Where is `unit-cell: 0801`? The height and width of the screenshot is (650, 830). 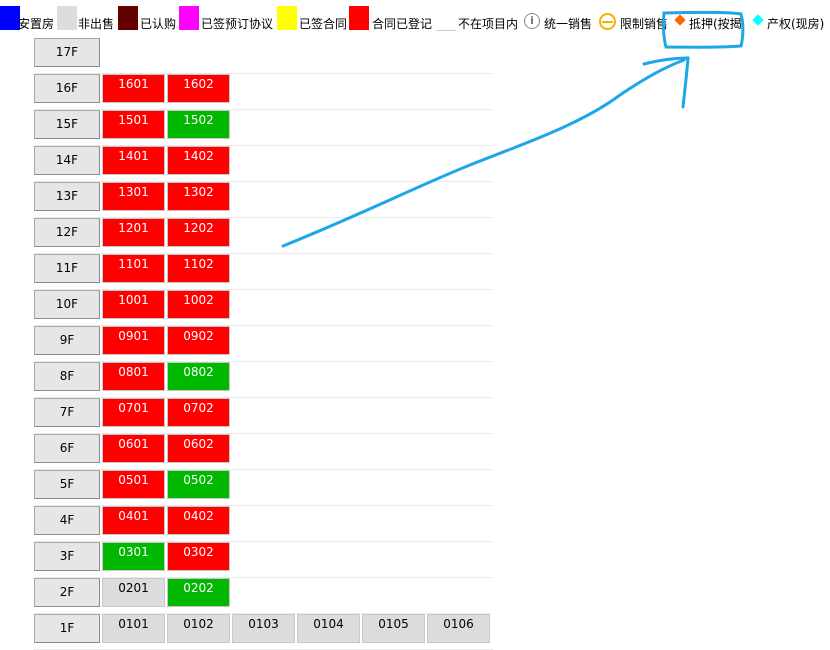
unit-cell: 0801 is located at coordinates (133, 376).